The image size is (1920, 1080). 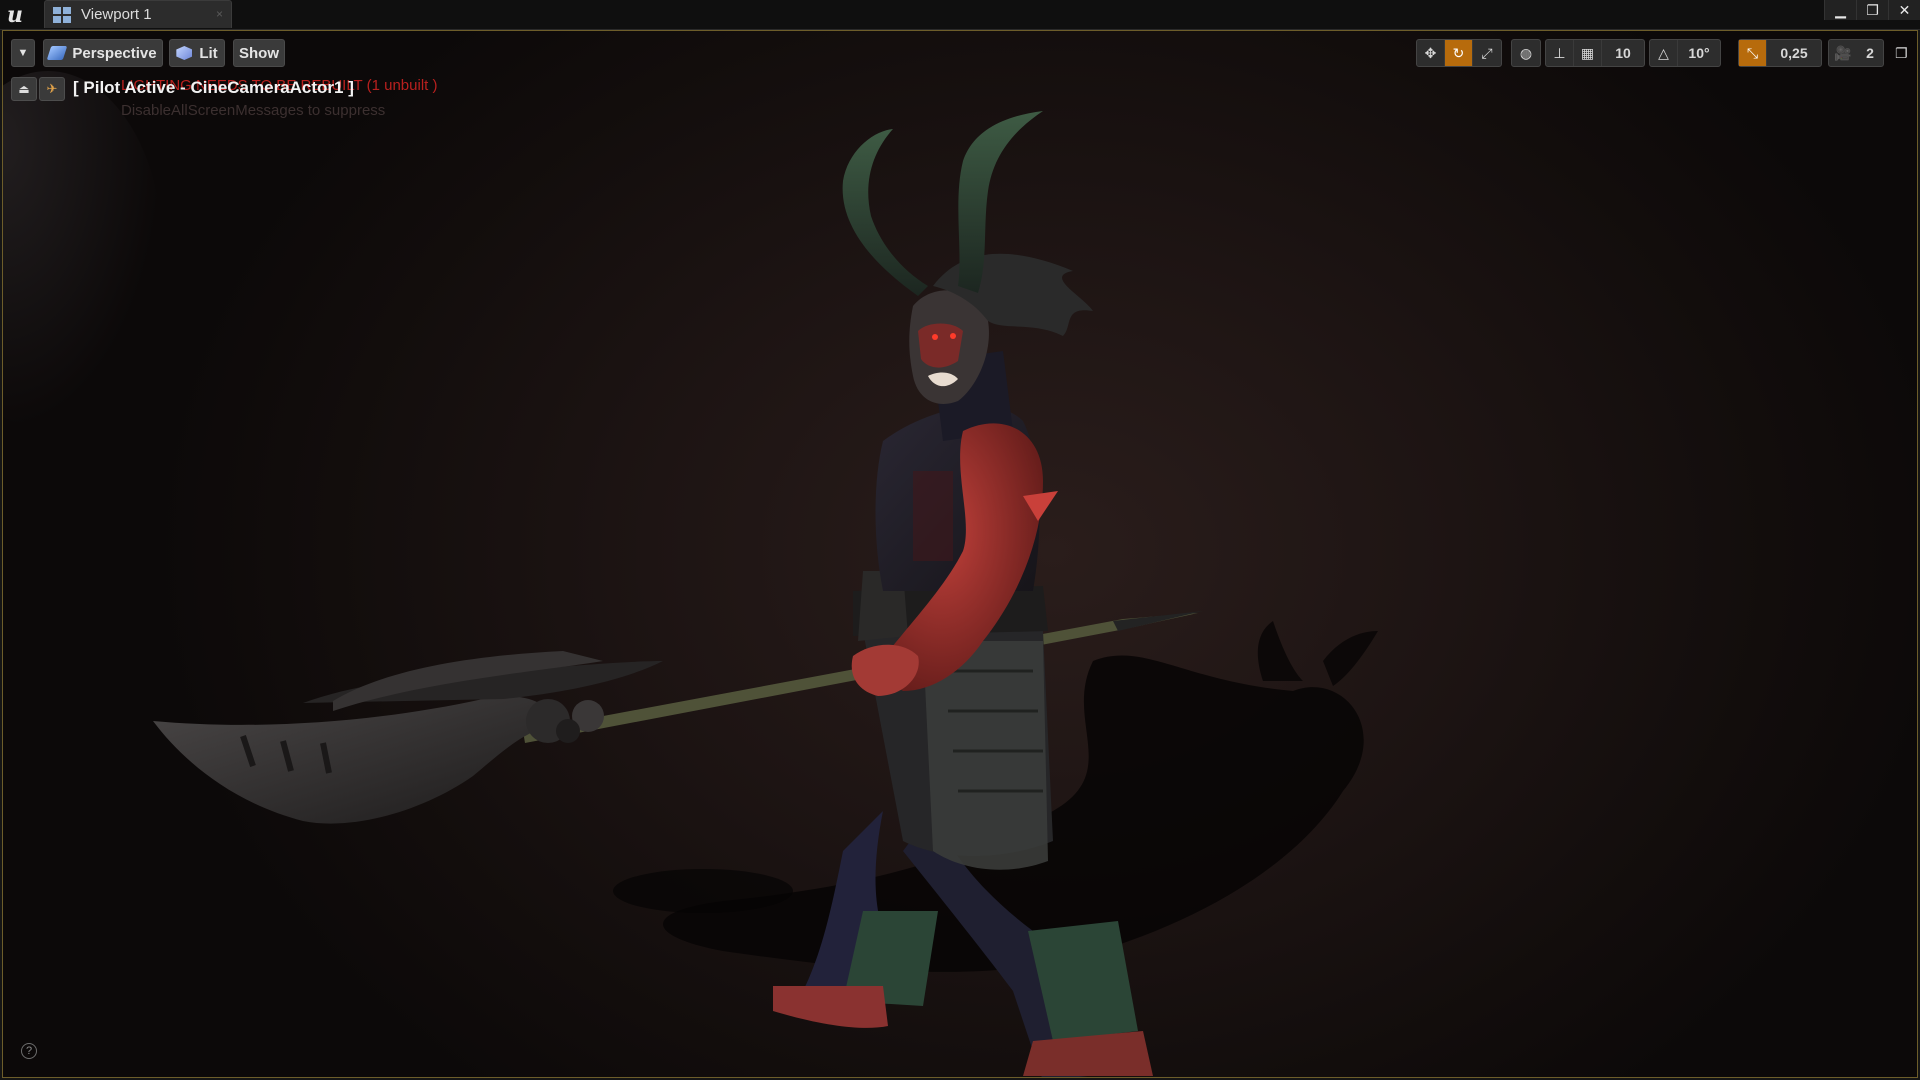 What do you see at coordinates (213, 87) in the screenshot?
I see `pilot-active-label: [ Pilot Active - CineCameraActor1 ]` at bounding box center [213, 87].